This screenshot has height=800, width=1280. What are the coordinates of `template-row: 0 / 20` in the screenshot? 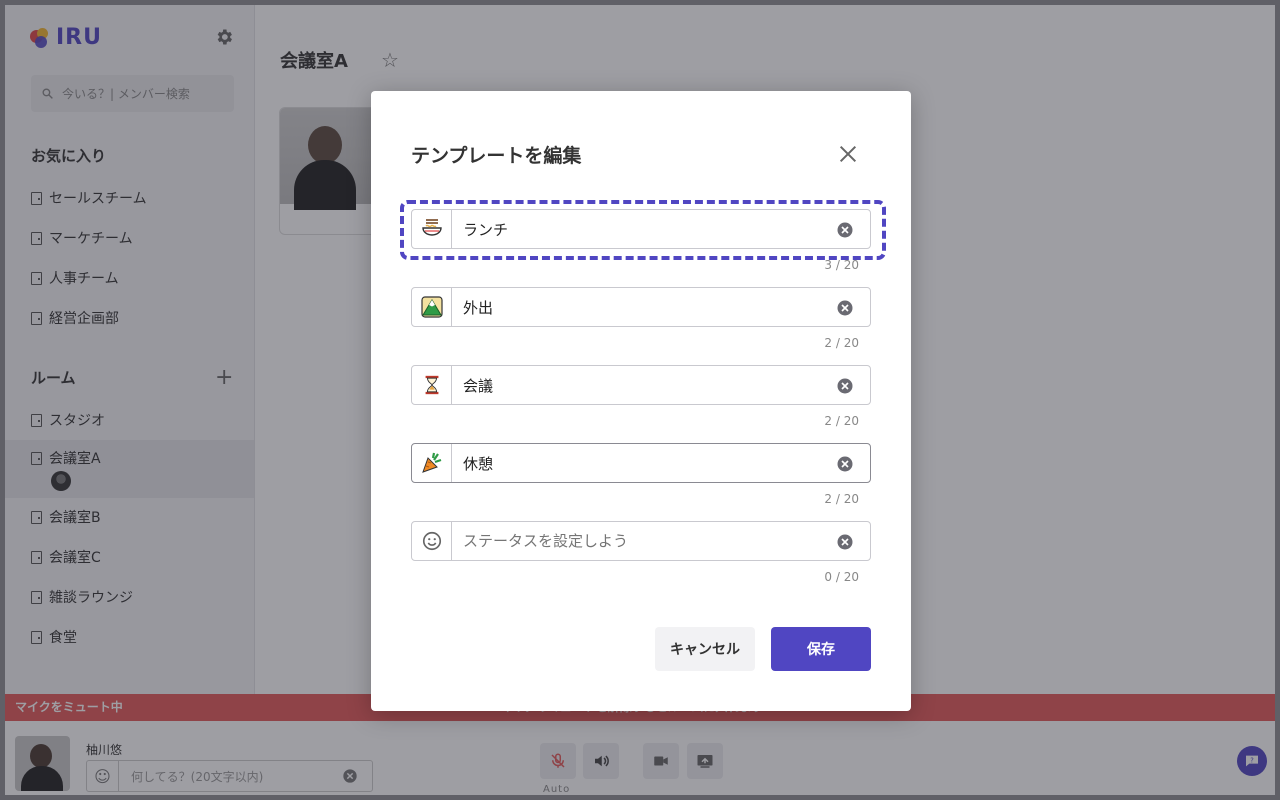 It's located at (641, 552).